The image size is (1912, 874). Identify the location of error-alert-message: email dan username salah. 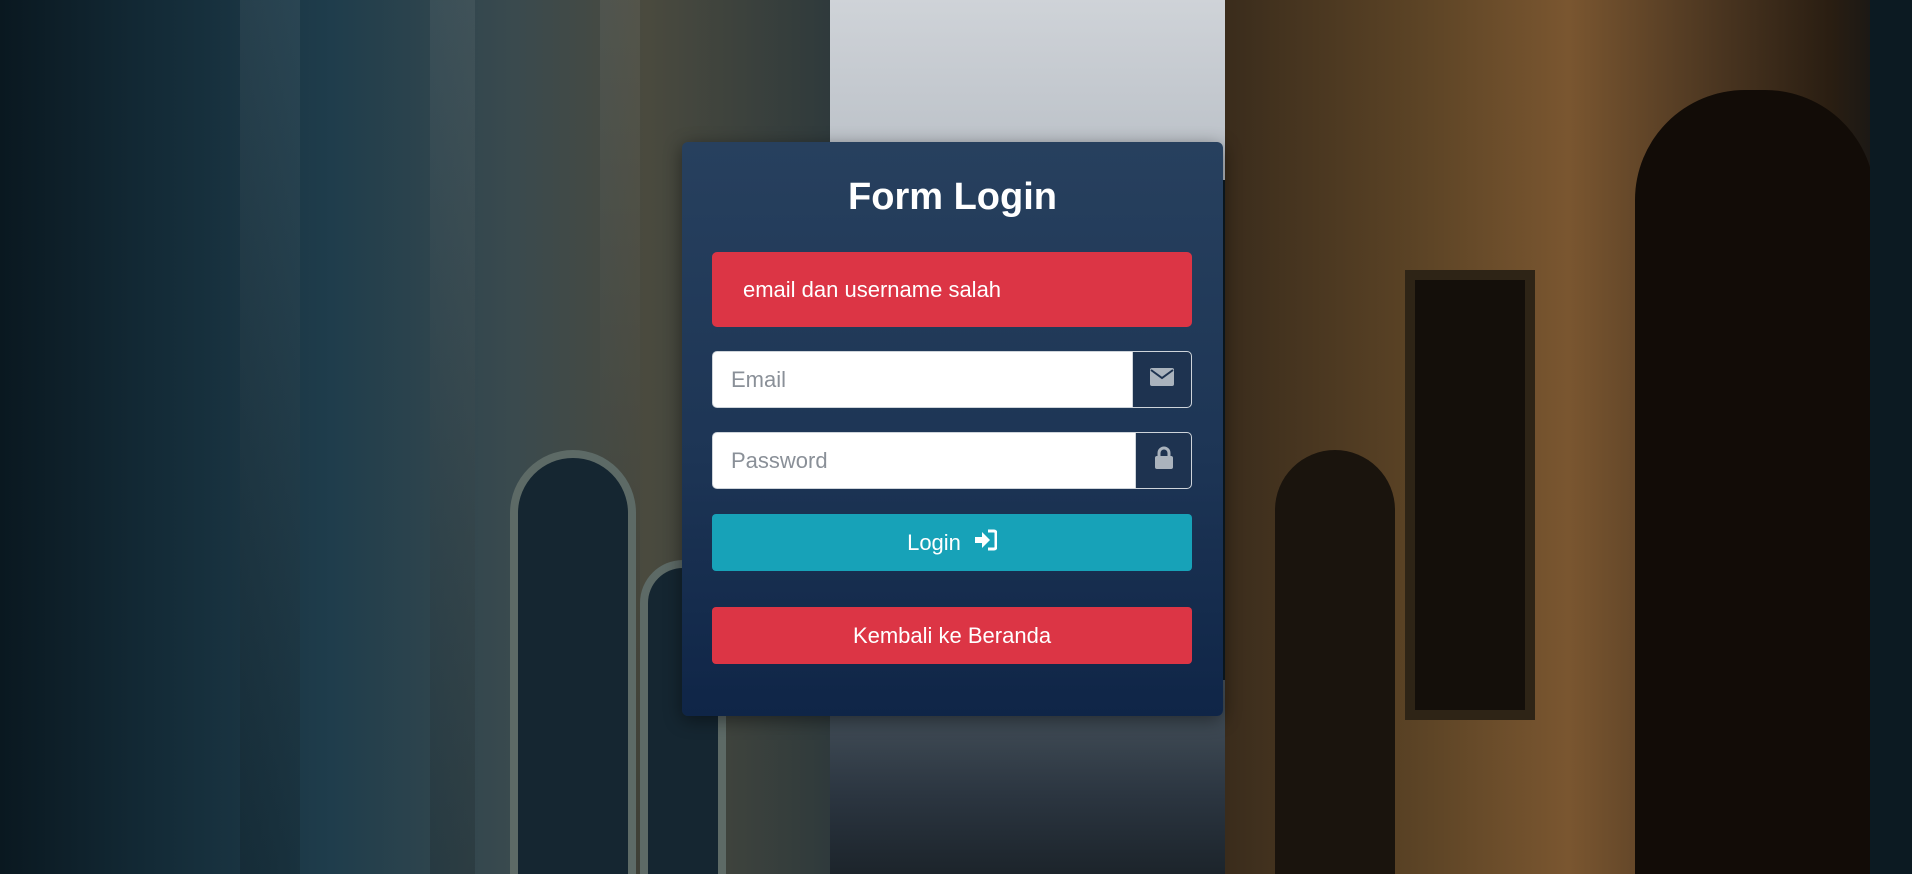
(872, 289).